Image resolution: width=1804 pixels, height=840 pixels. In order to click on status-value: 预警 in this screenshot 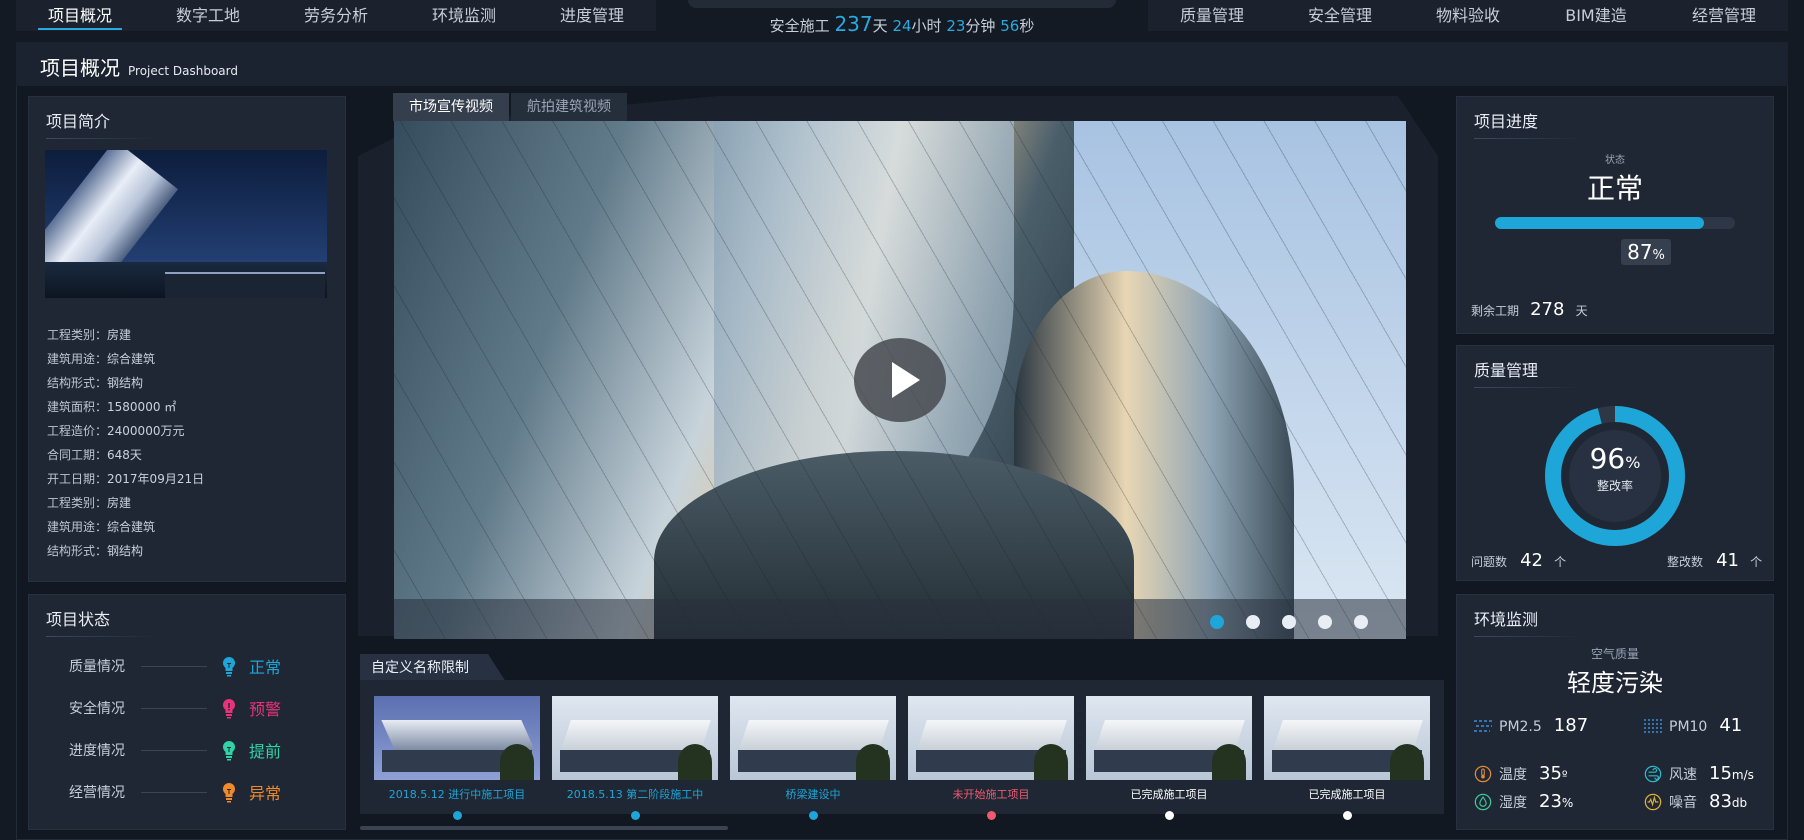, I will do `click(265, 709)`.